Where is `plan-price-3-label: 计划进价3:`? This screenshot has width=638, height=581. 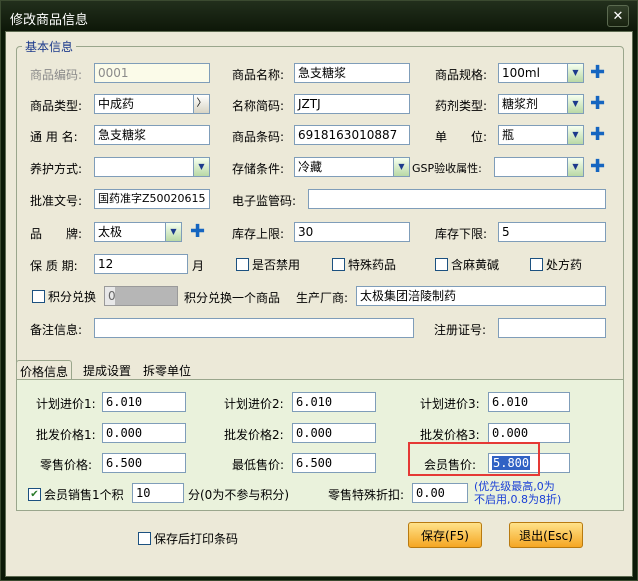
plan-price-3-label: 计划进价3: is located at coordinates (450, 404).